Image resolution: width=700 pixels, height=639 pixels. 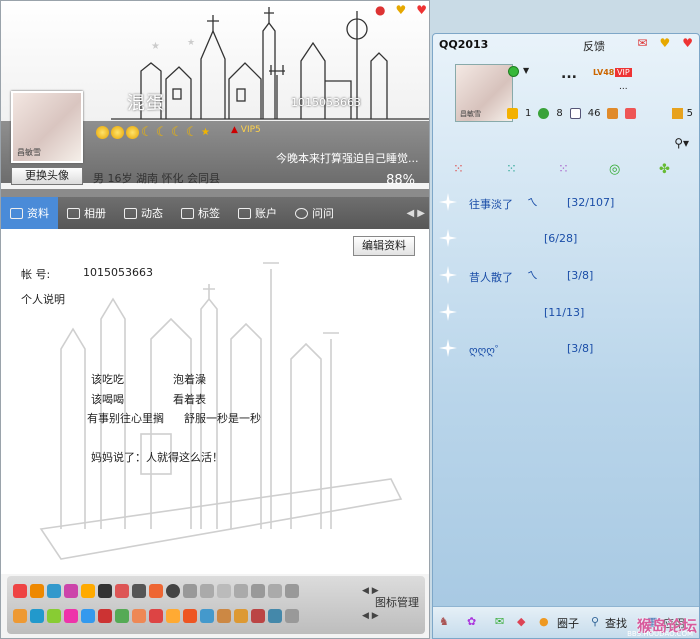 I want to click on contact-group: 昔人散了 ㄟ [3/8], so click(x=566, y=276).